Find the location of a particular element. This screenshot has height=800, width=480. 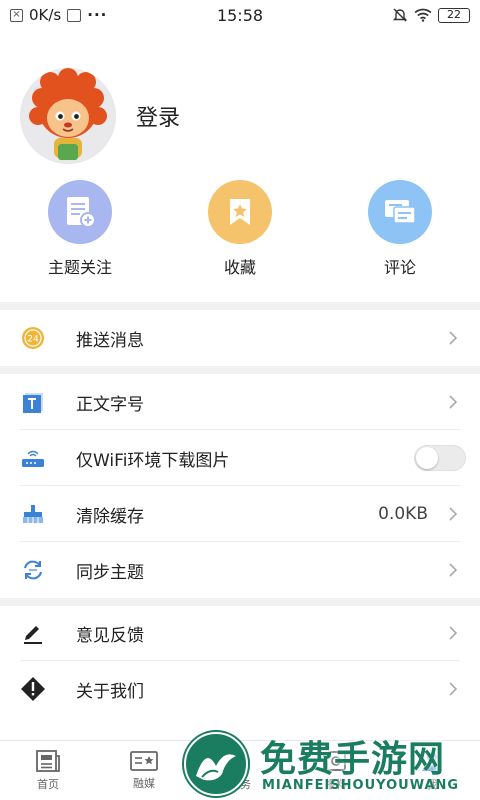

status-bar: × 0K/s ··· 15:58 22 is located at coordinates (240, 15).